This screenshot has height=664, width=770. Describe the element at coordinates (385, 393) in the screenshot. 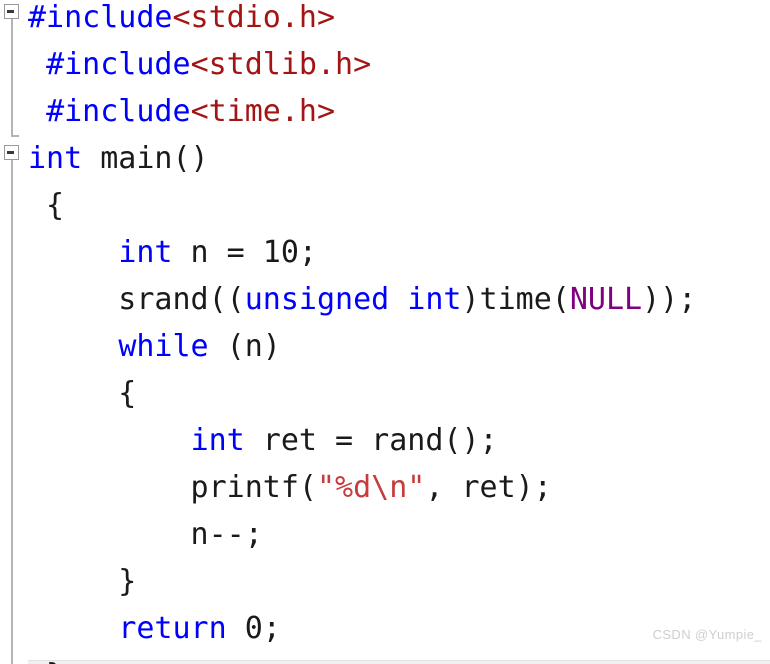

I see `code-line-9: {` at that location.